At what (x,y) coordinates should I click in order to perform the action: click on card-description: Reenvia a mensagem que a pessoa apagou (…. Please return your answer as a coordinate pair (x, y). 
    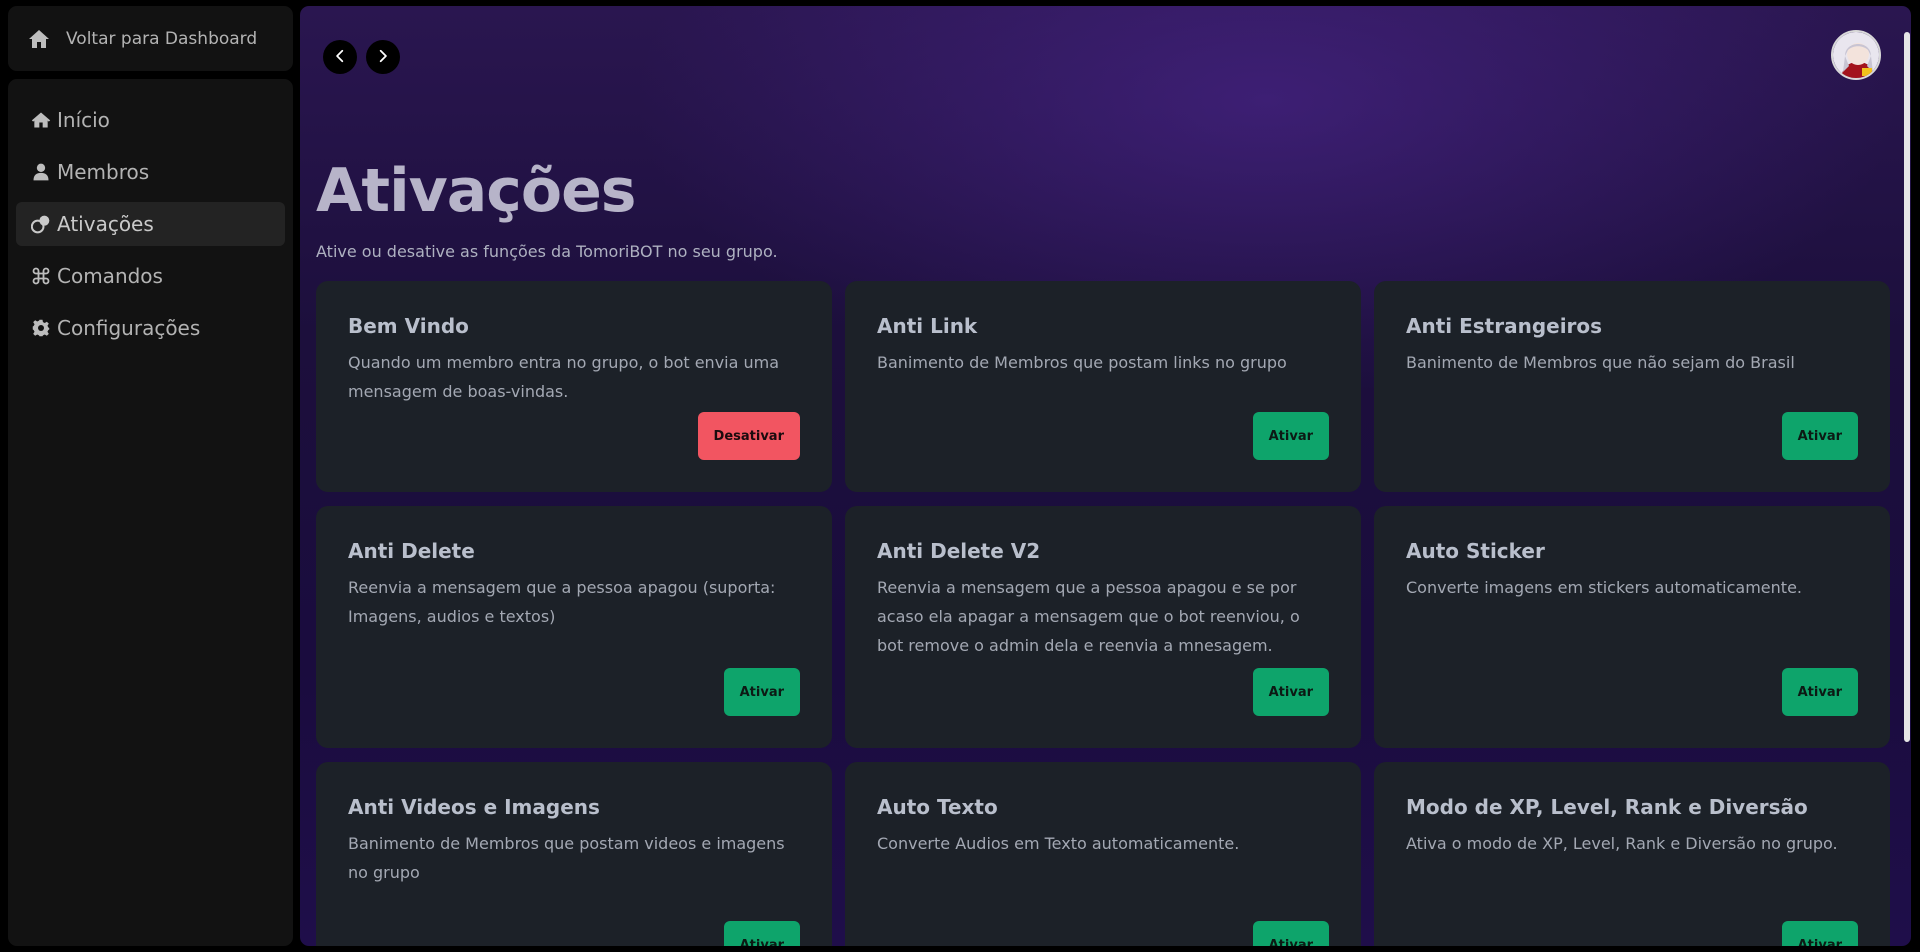
    Looking at the image, I should click on (562, 602).